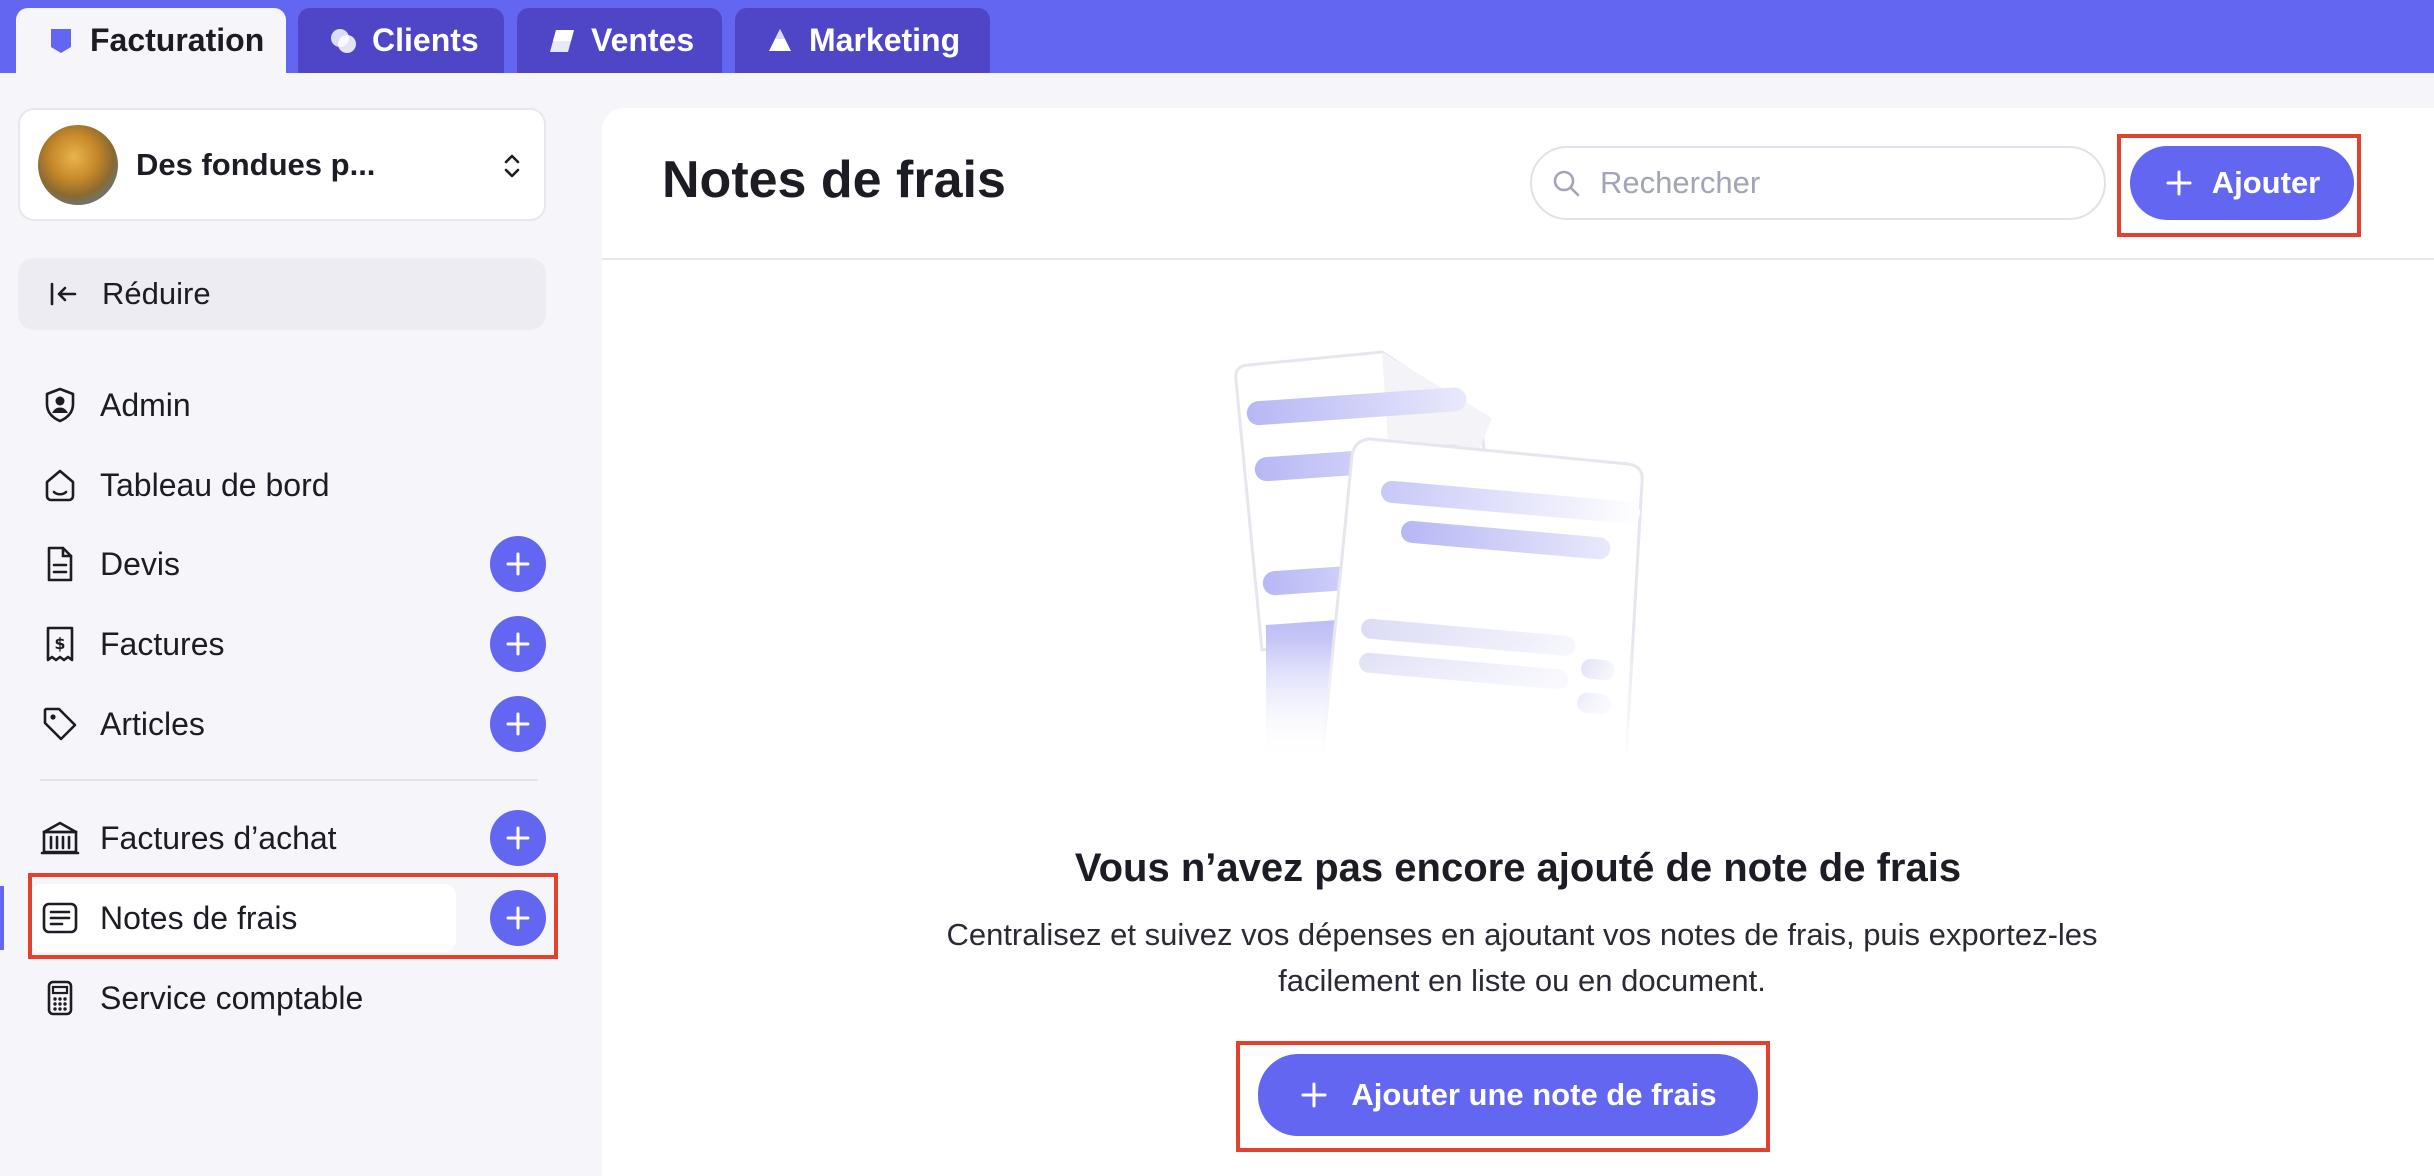 This screenshot has width=2434, height=1176. I want to click on tab-label: Facturation, so click(177, 40).